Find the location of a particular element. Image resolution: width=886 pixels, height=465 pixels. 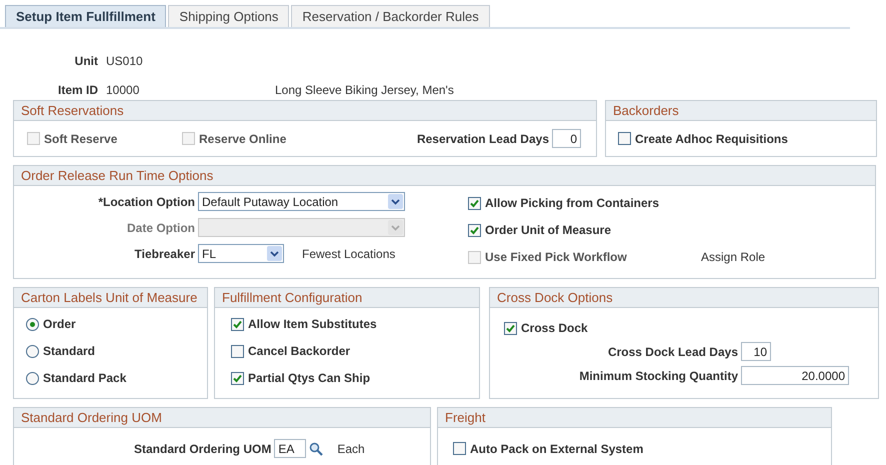

group-title: Soft Reservations is located at coordinates (72, 111).